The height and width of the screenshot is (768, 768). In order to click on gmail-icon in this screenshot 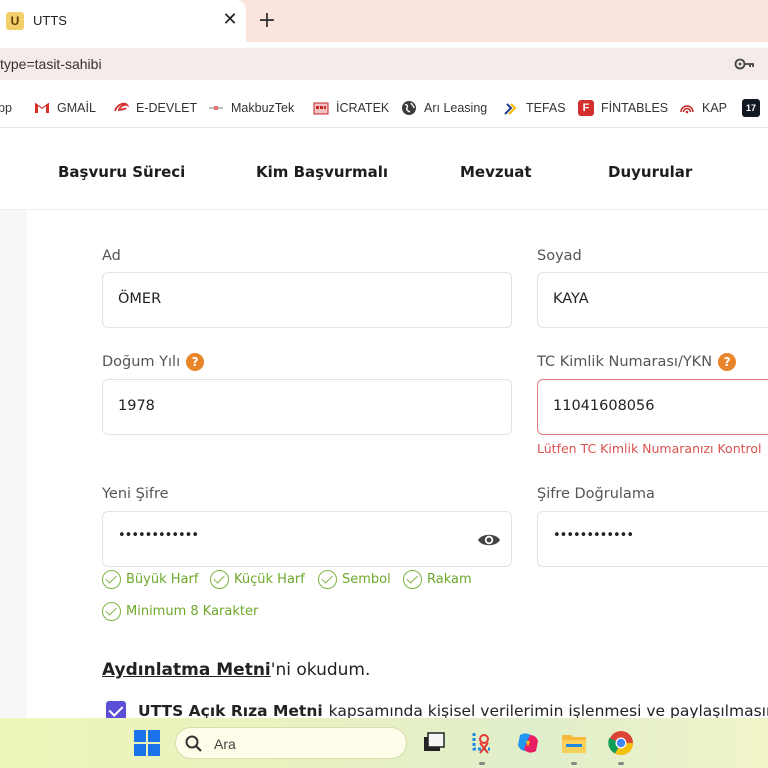, I will do `click(42, 107)`.